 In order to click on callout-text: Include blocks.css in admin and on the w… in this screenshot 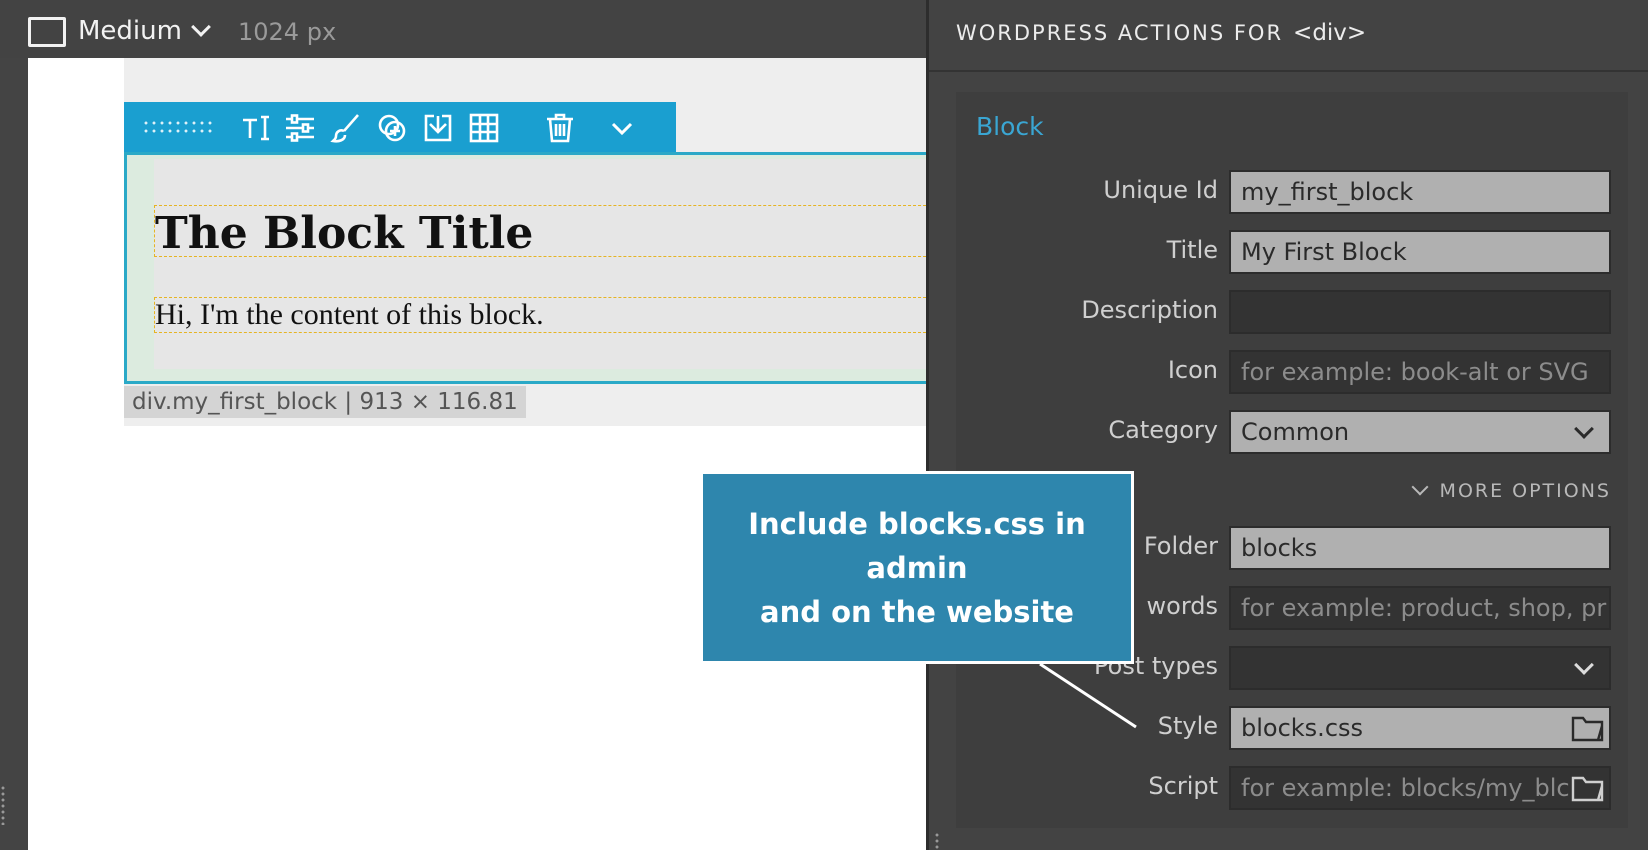, I will do `click(917, 568)`.